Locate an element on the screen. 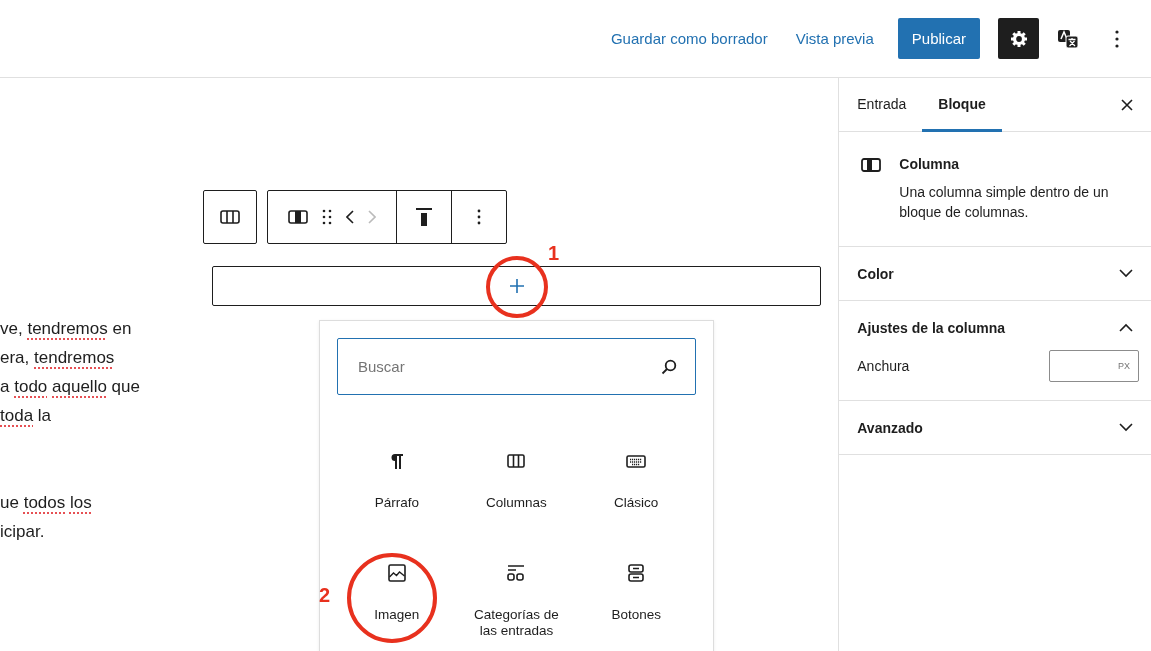 The image size is (1151, 651). search-icon is located at coordinates (669, 366).